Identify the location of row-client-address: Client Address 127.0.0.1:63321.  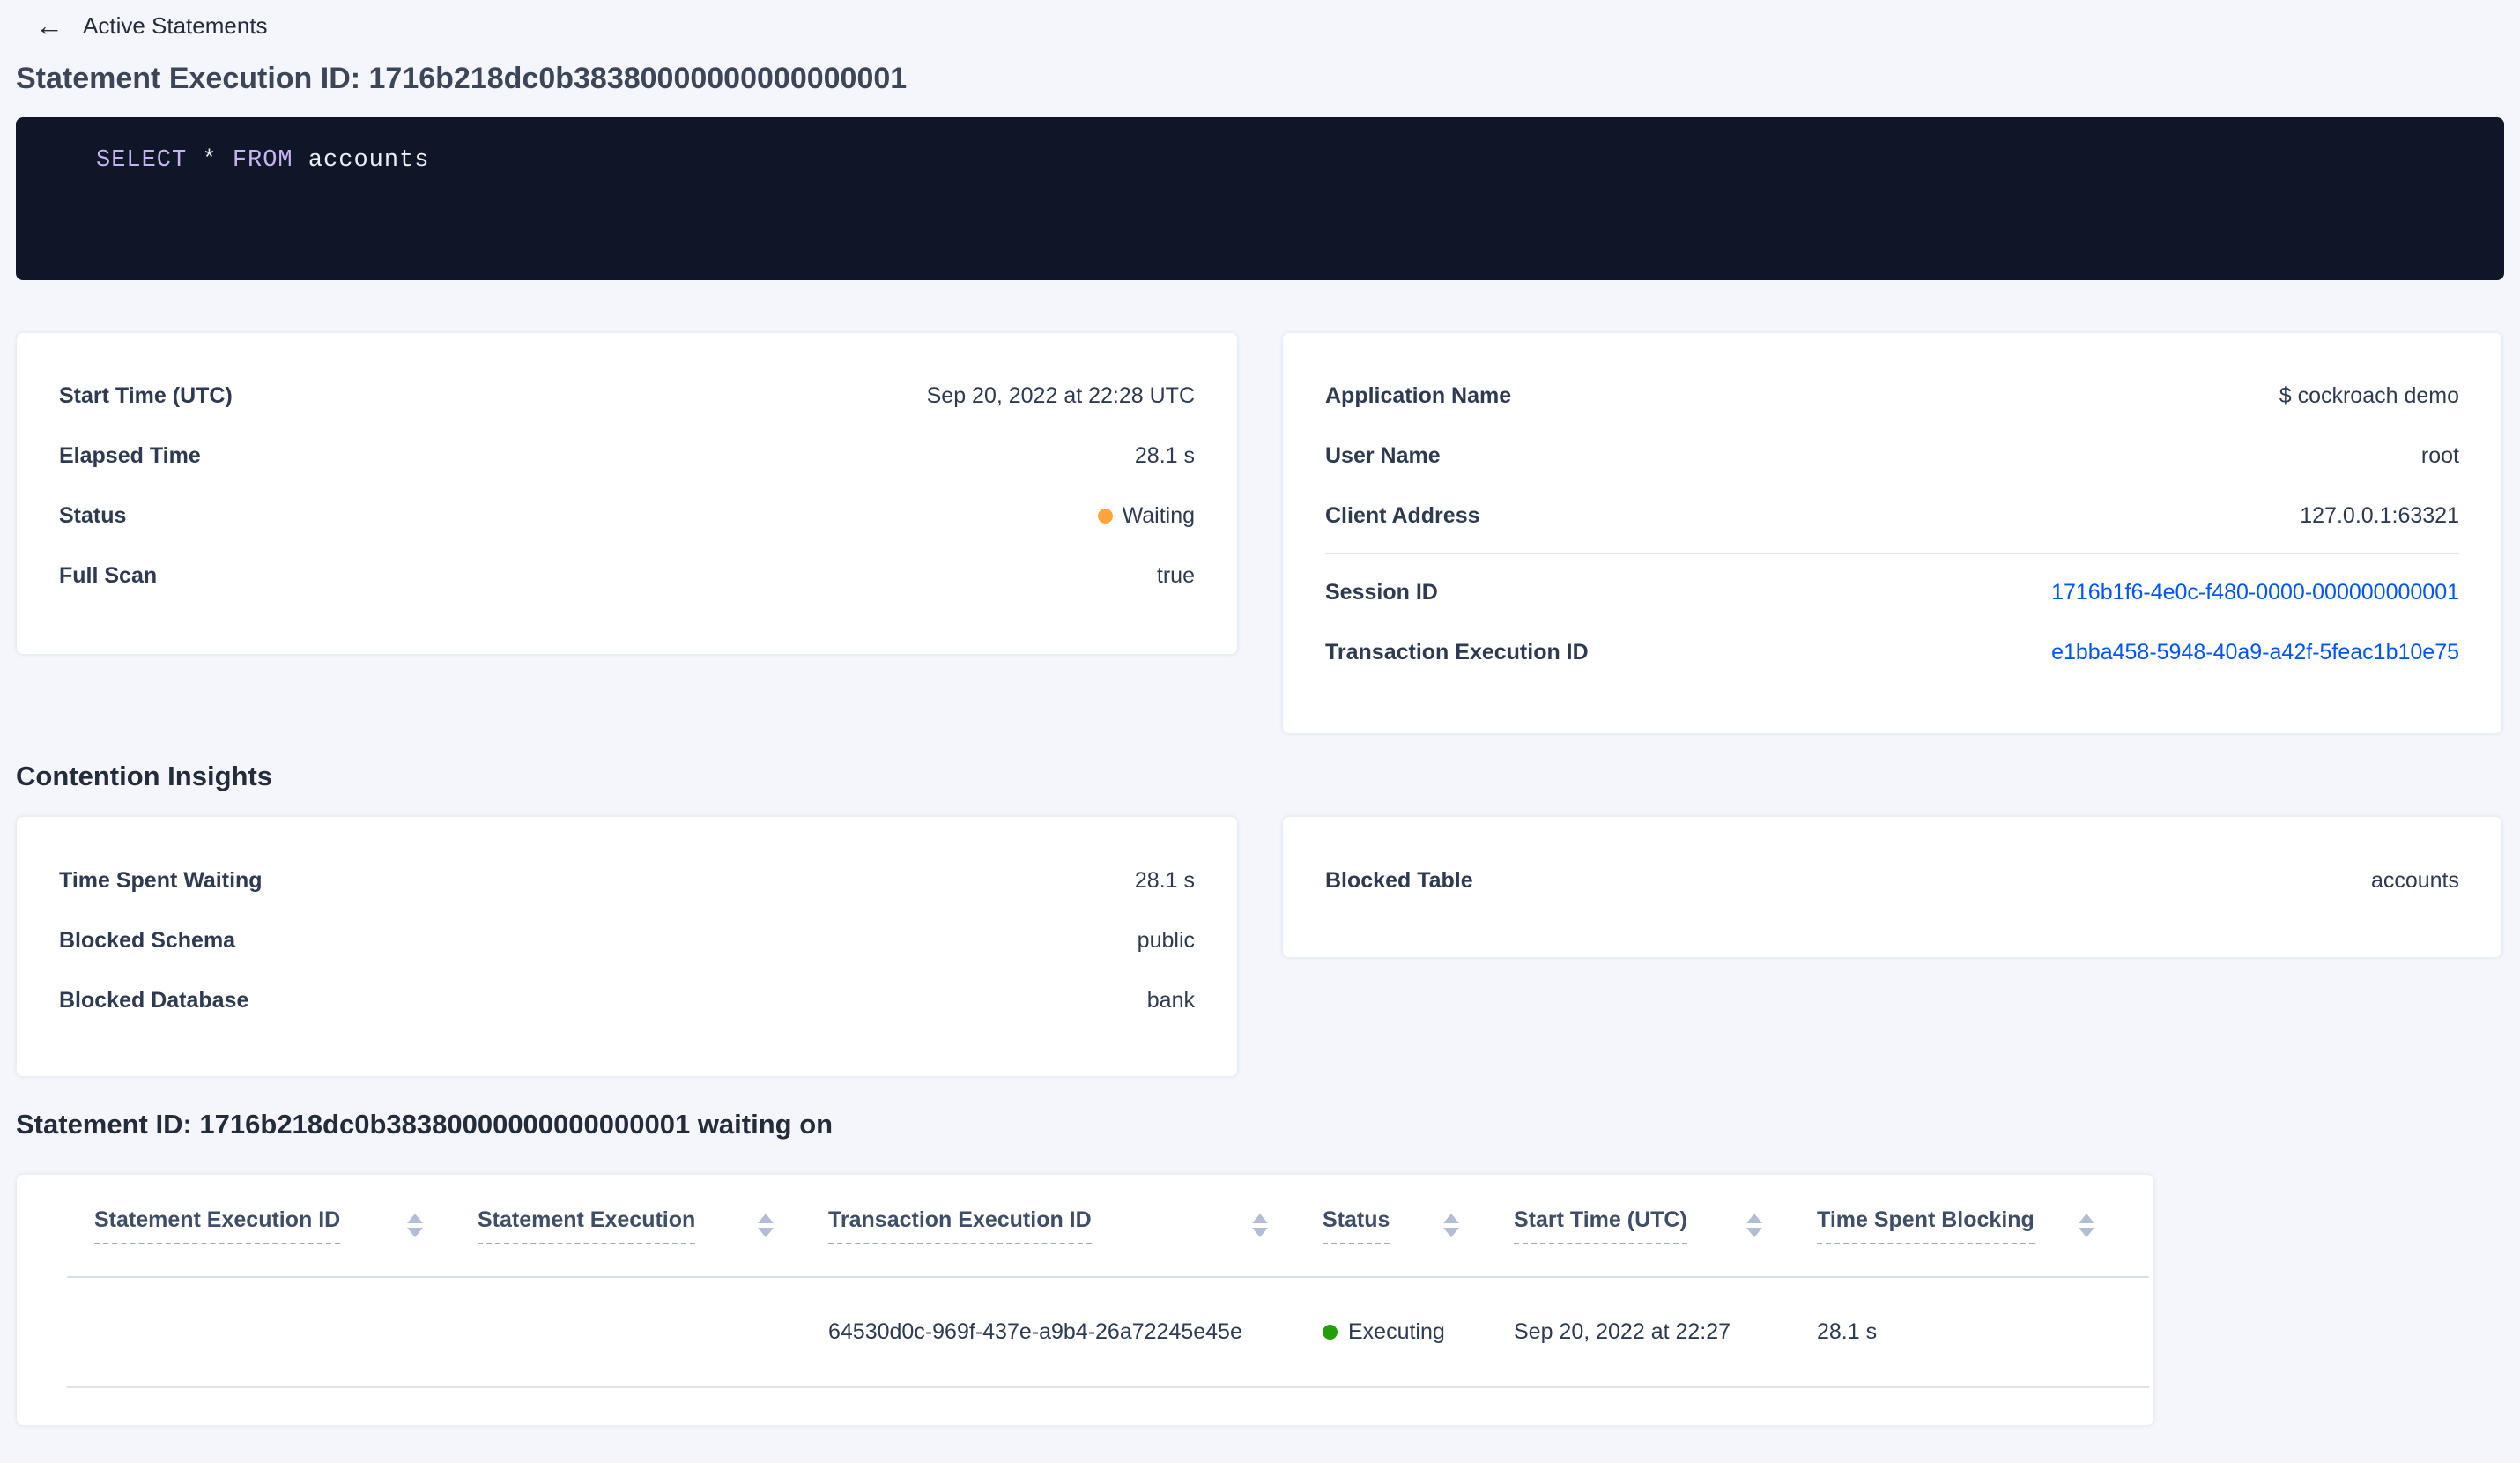
(1892, 516).